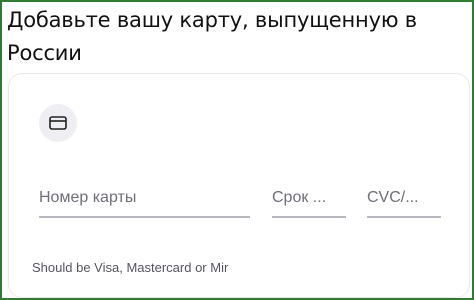 Image resolution: width=474 pixels, height=300 pixels. I want to click on card-icon-badge, so click(58, 123).